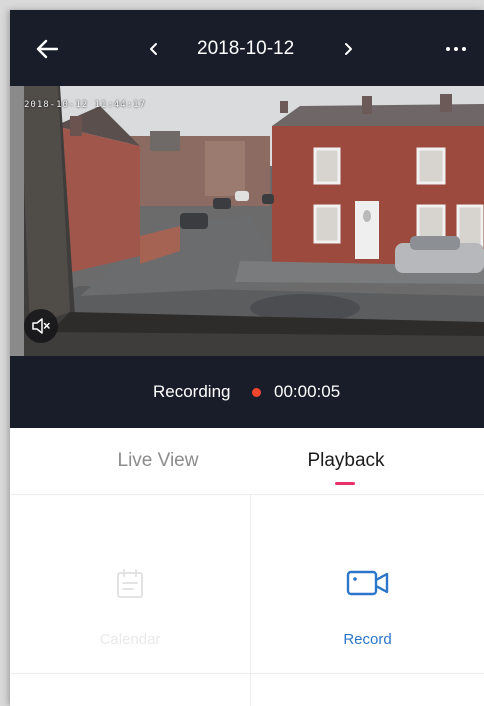 The width and height of the screenshot is (484, 706). What do you see at coordinates (263, 49) in the screenshot?
I see `date-label: 2018-10-12` at bounding box center [263, 49].